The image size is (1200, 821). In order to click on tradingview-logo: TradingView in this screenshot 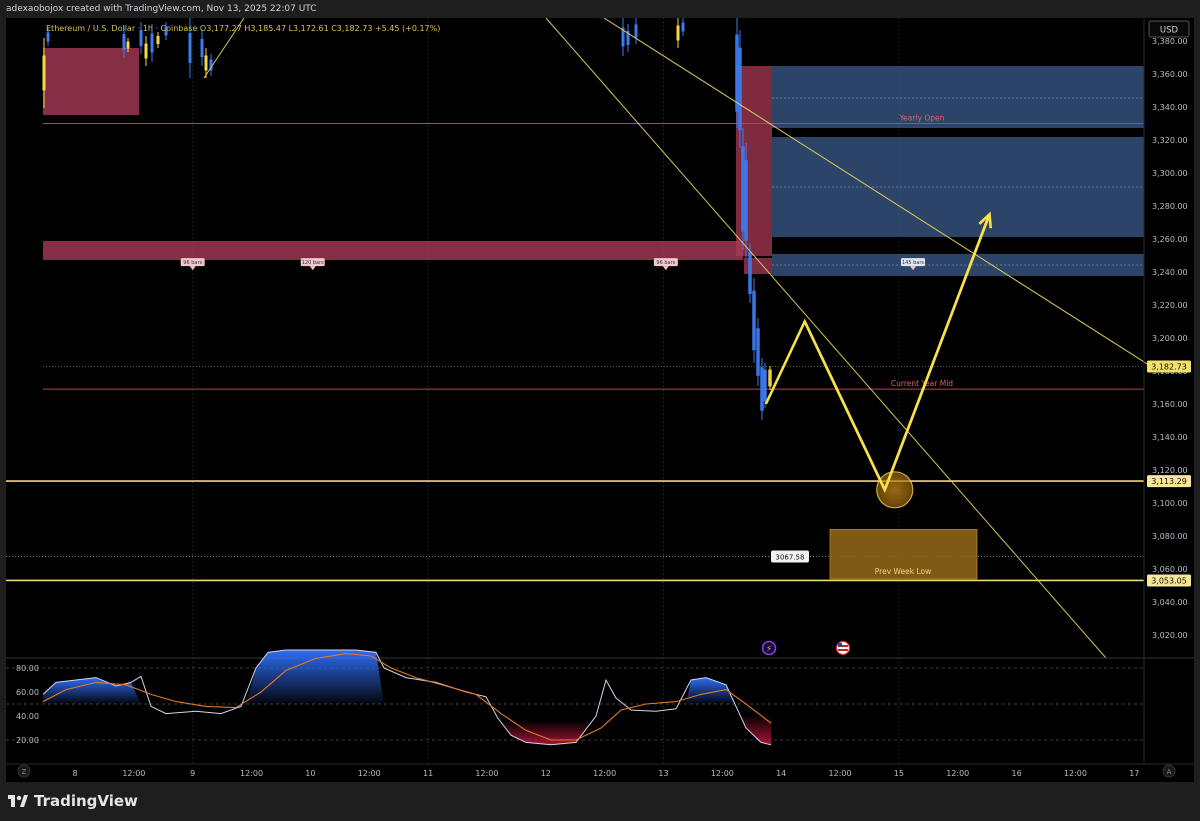, I will do `click(73, 801)`.